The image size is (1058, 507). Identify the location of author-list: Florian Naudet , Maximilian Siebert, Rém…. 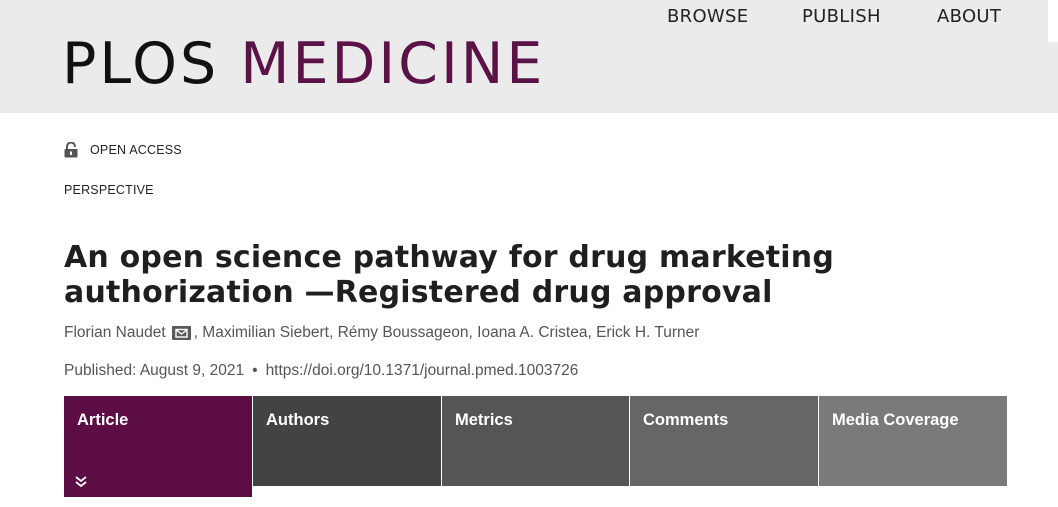
(382, 333).